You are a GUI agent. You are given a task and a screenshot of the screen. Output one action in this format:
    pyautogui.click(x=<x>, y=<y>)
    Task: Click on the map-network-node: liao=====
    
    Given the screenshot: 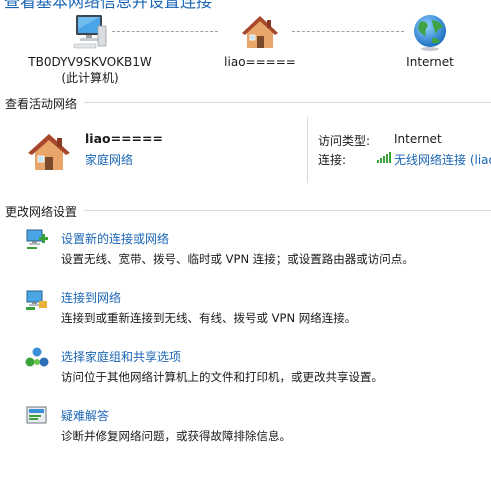 What is the action you would take?
    pyautogui.click(x=260, y=41)
    